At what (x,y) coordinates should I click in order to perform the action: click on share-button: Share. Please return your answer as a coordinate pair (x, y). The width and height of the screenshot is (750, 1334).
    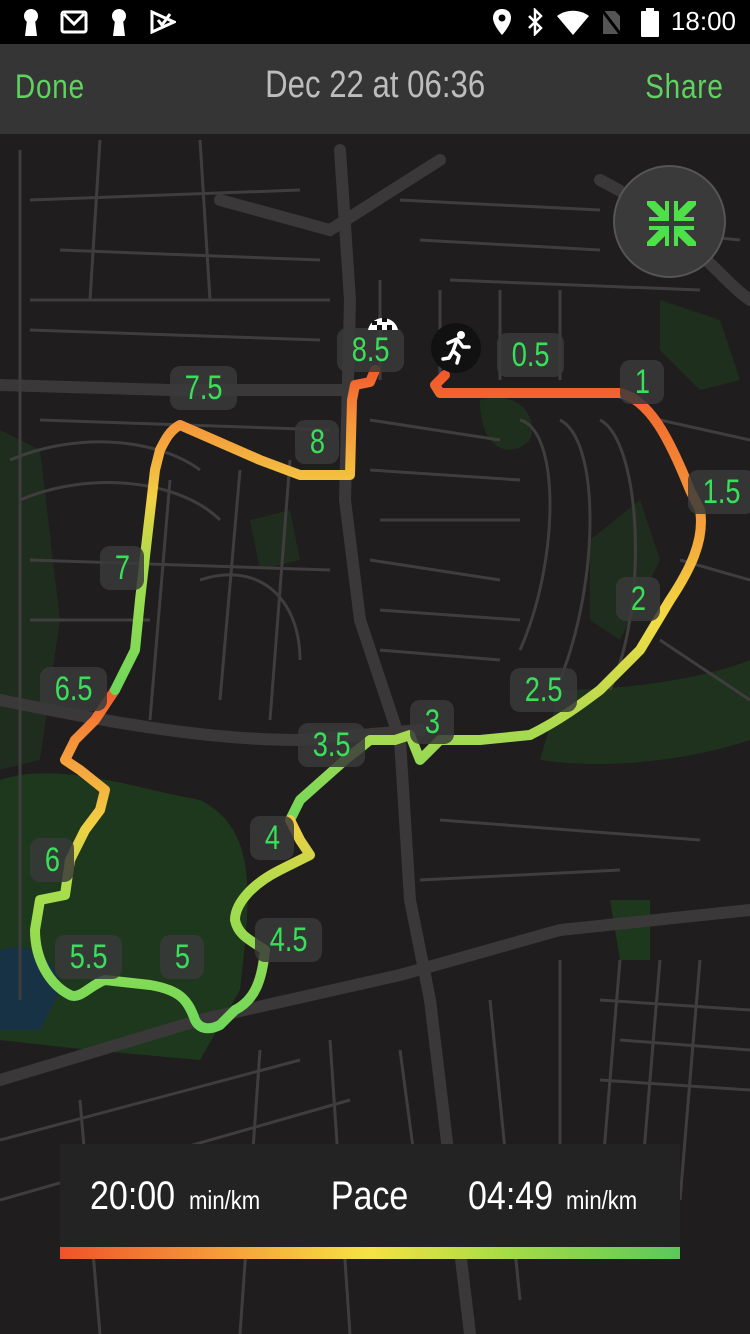
    Looking at the image, I should click on (684, 87).